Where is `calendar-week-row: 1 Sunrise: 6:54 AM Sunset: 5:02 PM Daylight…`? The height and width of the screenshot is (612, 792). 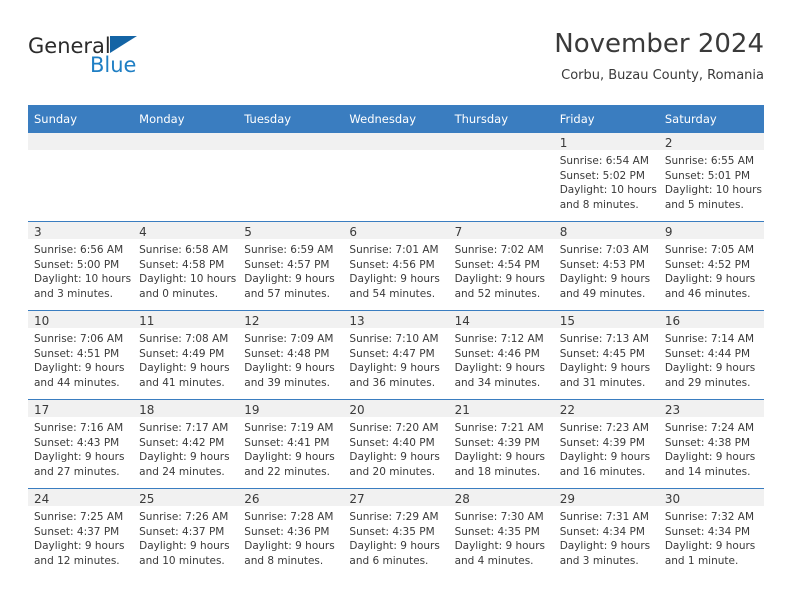 calendar-week-row: 1 Sunrise: 6:54 AM Sunset: 5:02 PM Daylight… is located at coordinates (396, 177).